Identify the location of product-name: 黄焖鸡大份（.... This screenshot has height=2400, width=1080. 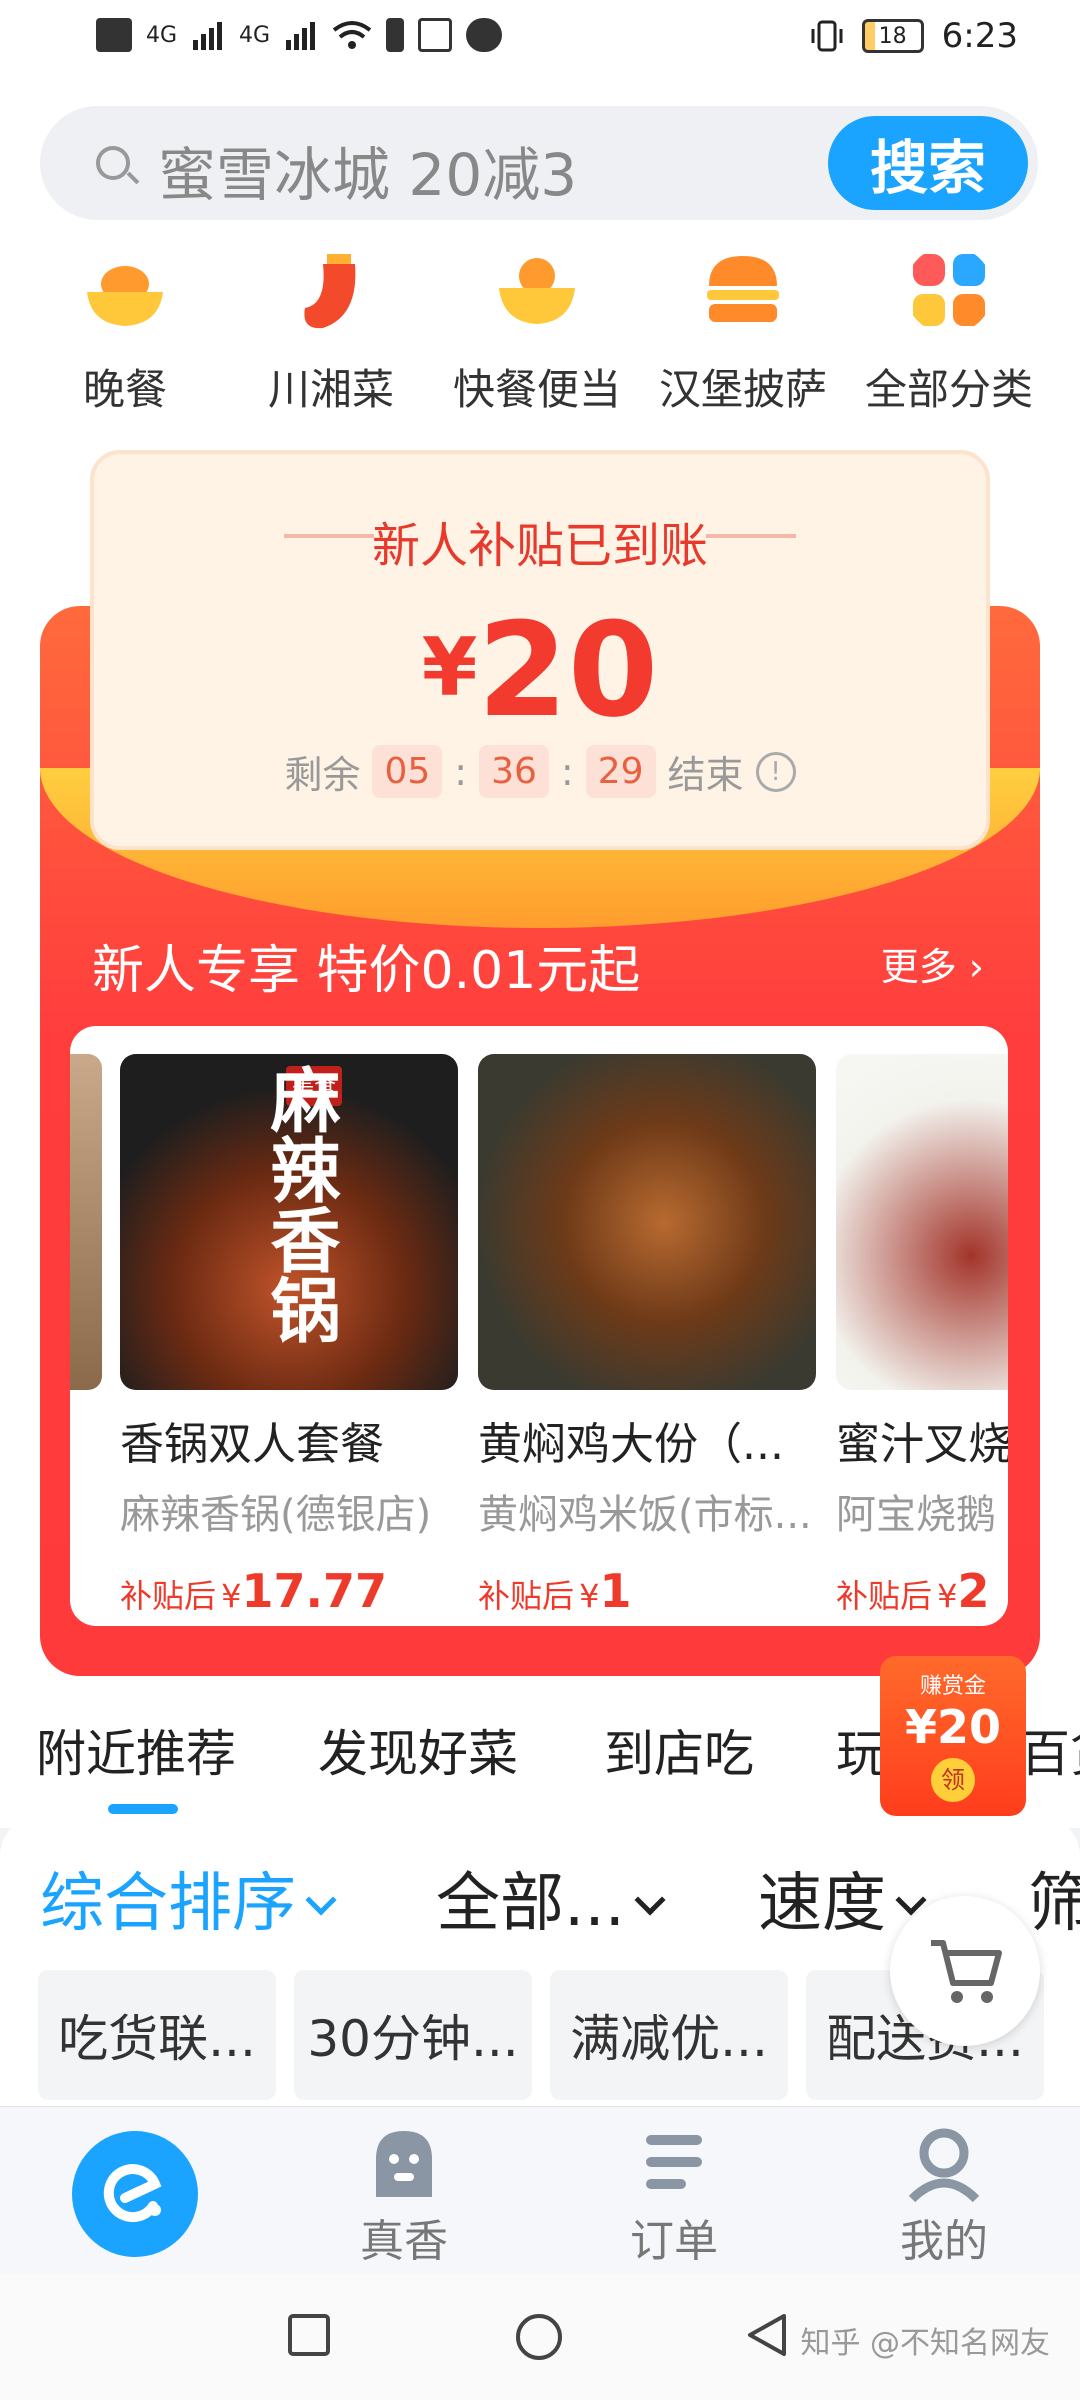
(631, 1444).